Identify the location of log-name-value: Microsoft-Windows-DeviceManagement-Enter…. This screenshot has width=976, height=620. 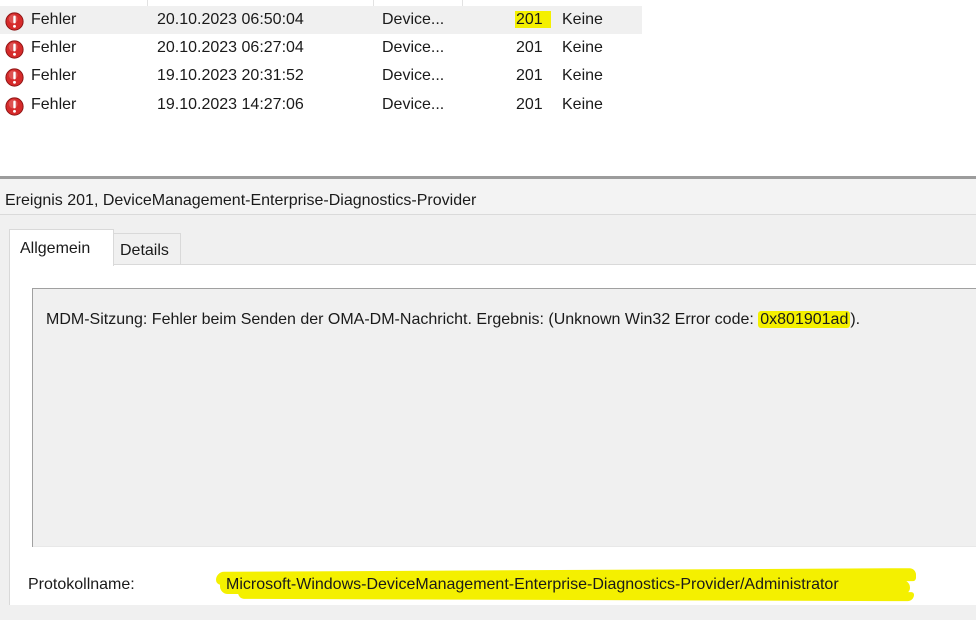
(532, 584).